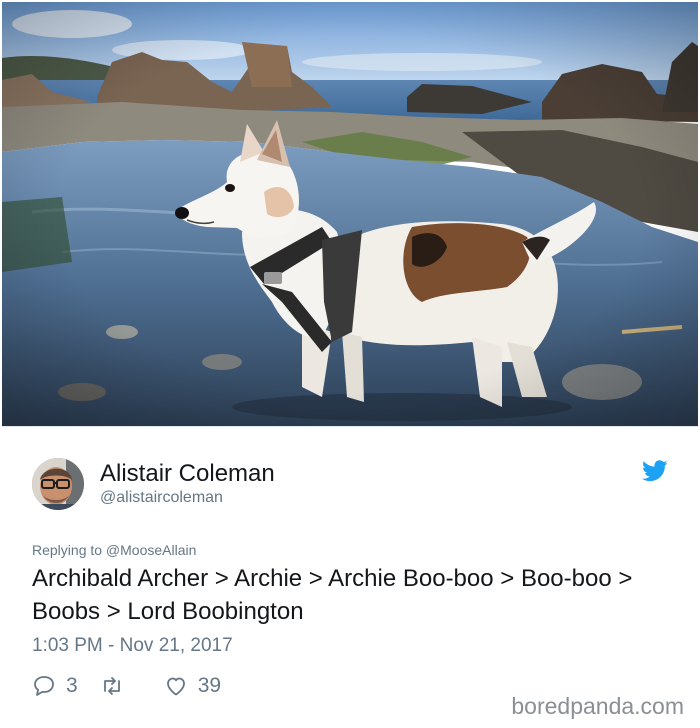 The height and width of the screenshot is (728, 700). I want to click on like-count: 39, so click(209, 685).